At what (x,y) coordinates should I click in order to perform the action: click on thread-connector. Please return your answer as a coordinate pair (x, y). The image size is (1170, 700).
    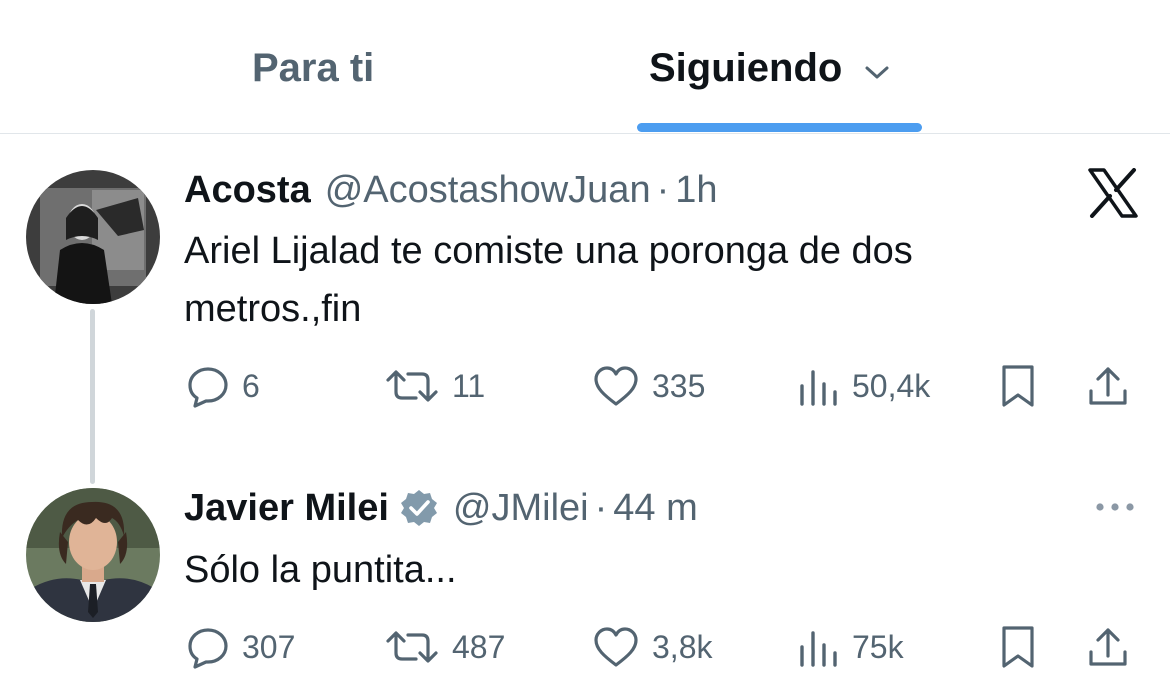
    Looking at the image, I should click on (92, 396).